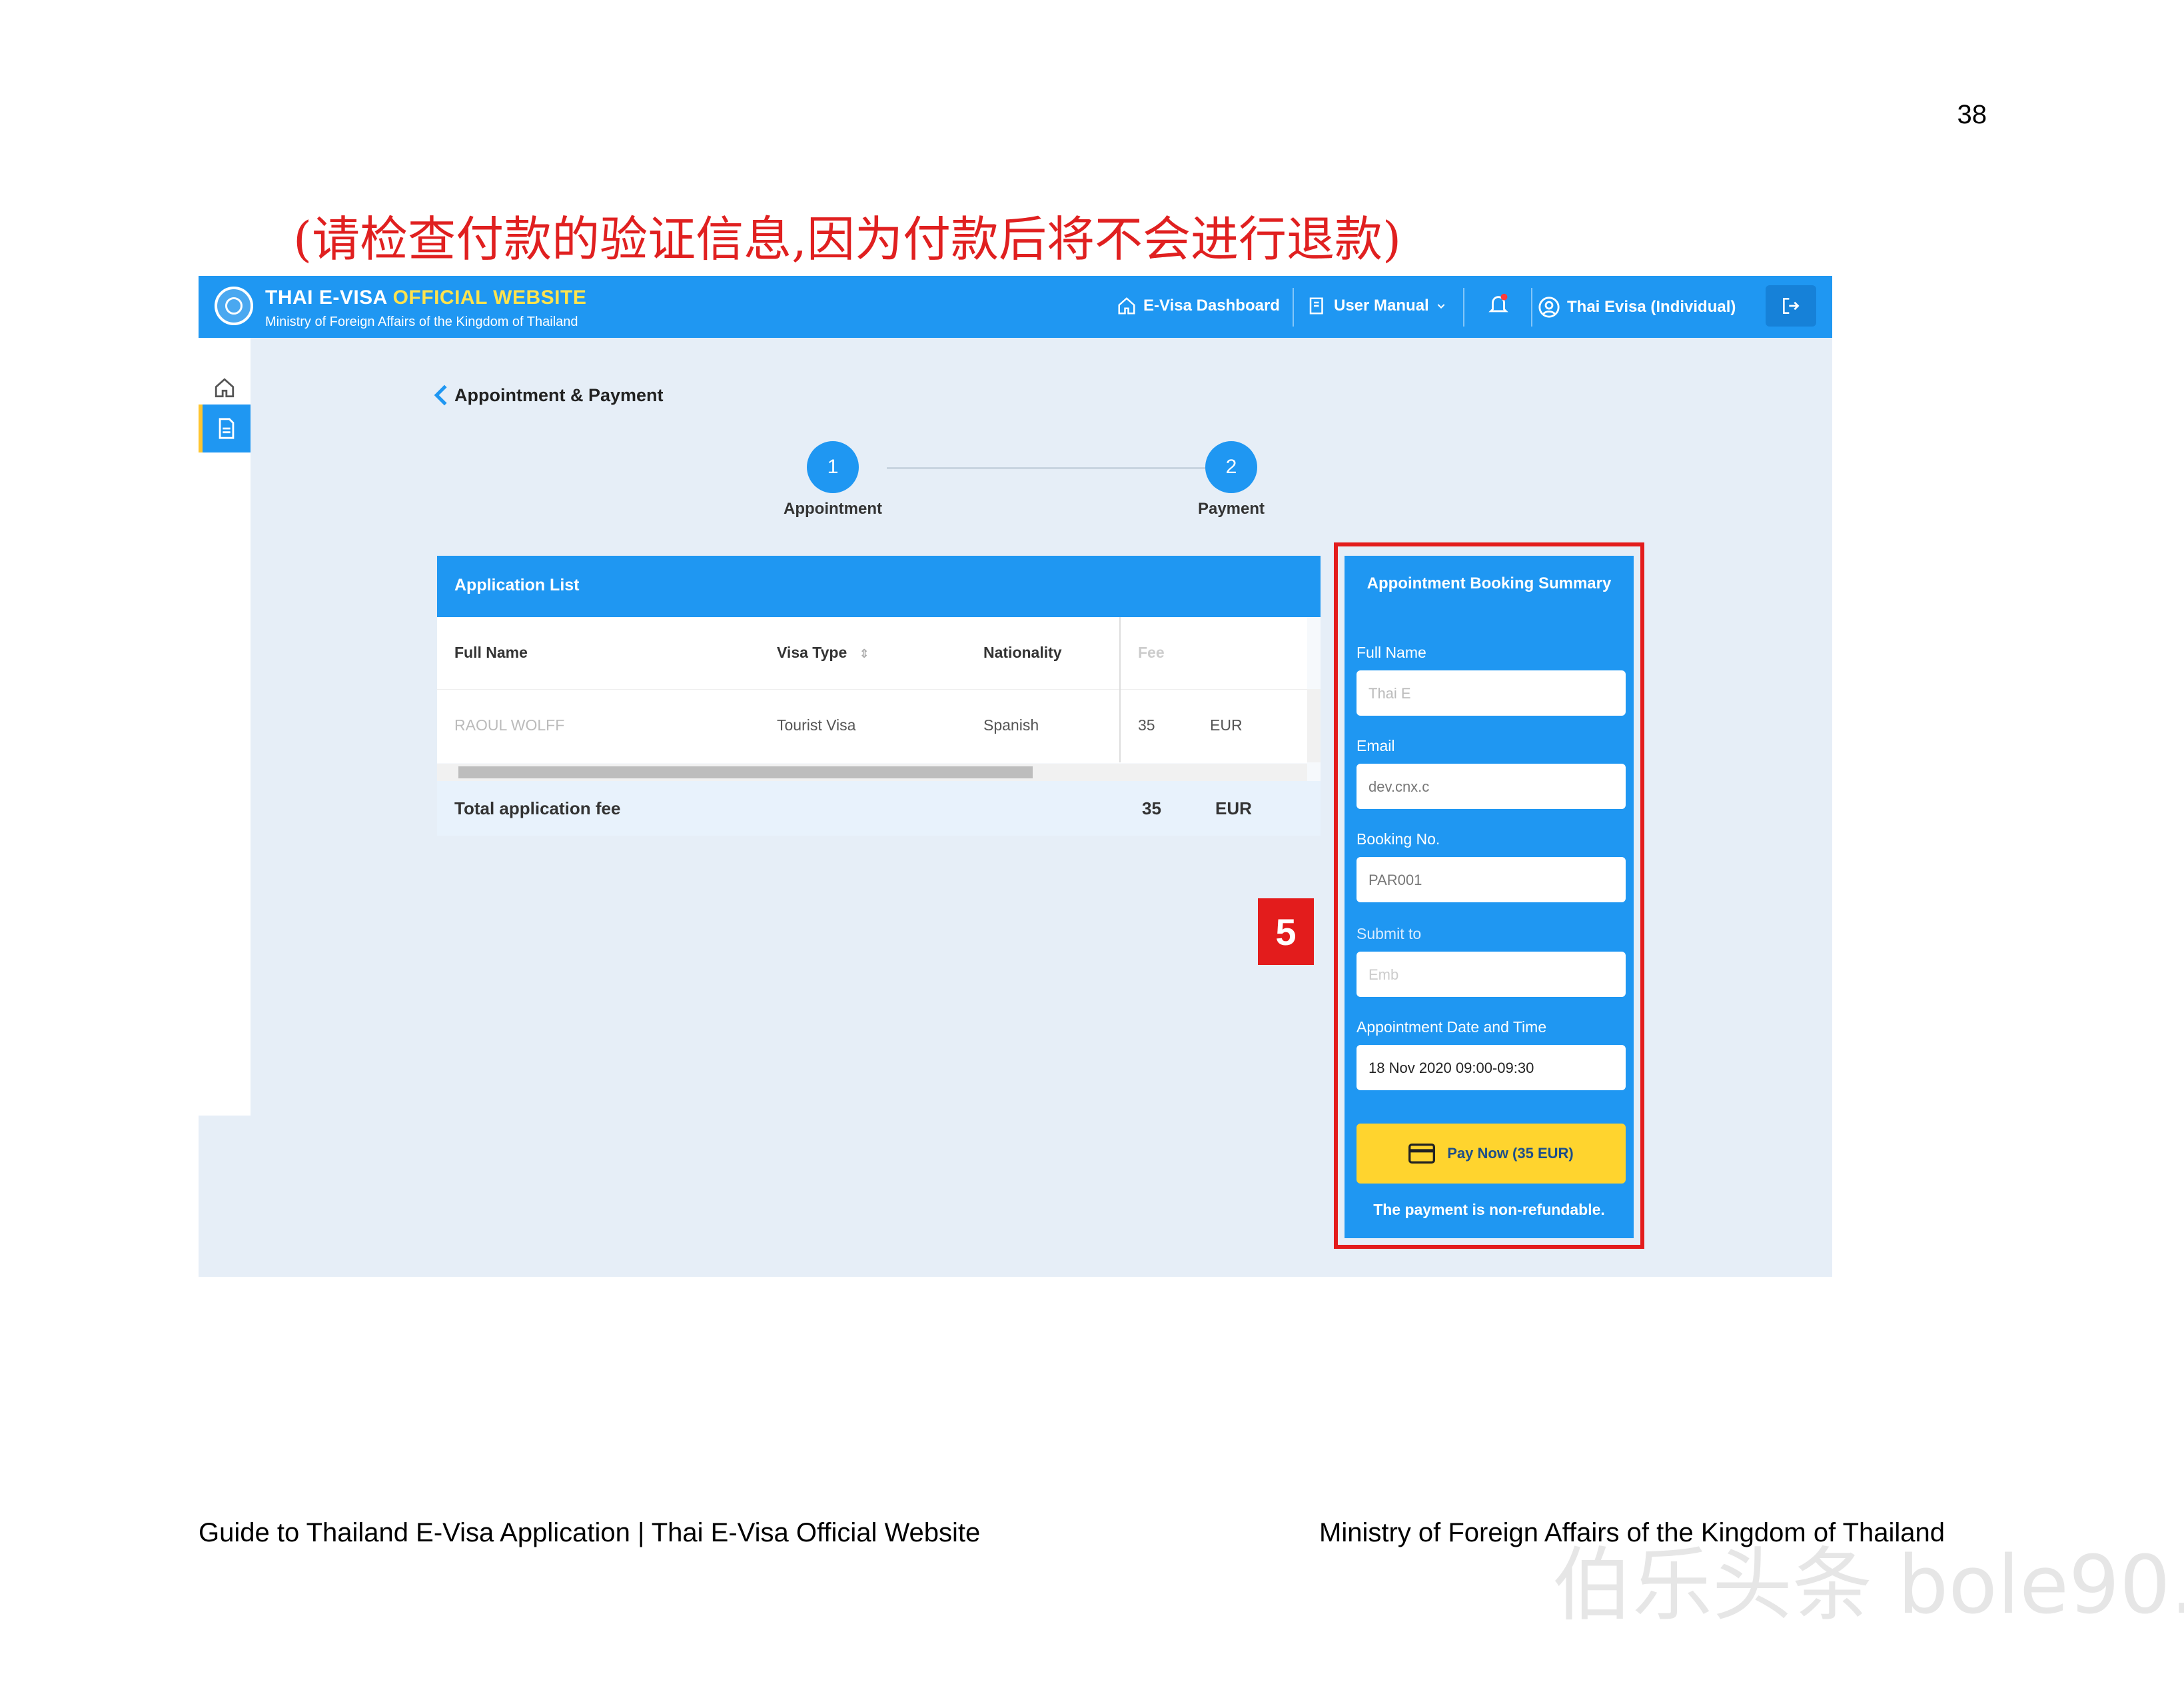  I want to click on caption: (请检查付款的验证信息,因为付款后将不会进行退款), so click(848, 239).